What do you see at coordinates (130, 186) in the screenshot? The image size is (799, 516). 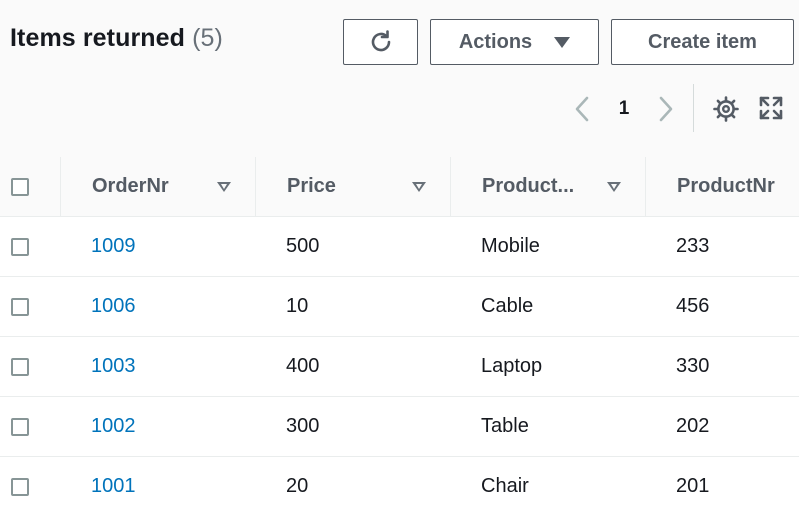 I see `column-label: OrderNr` at bounding box center [130, 186].